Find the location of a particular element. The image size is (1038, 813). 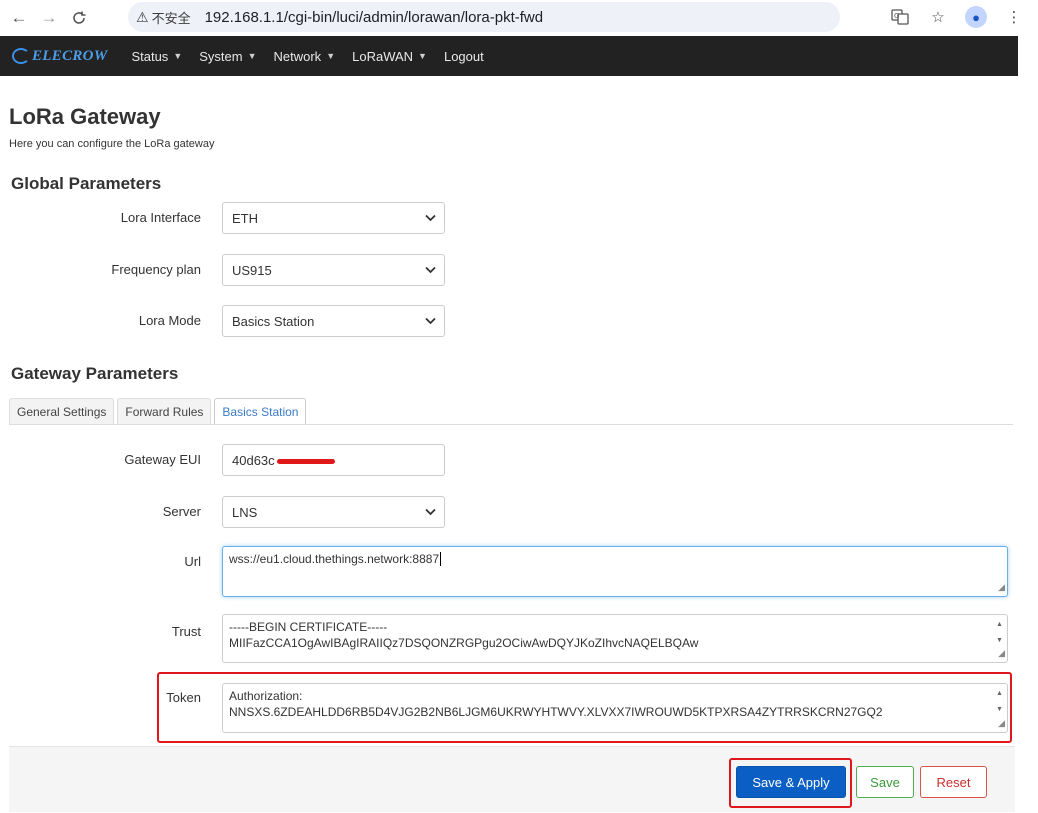

nav-network: Network ▼ is located at coordinates (305, 56).